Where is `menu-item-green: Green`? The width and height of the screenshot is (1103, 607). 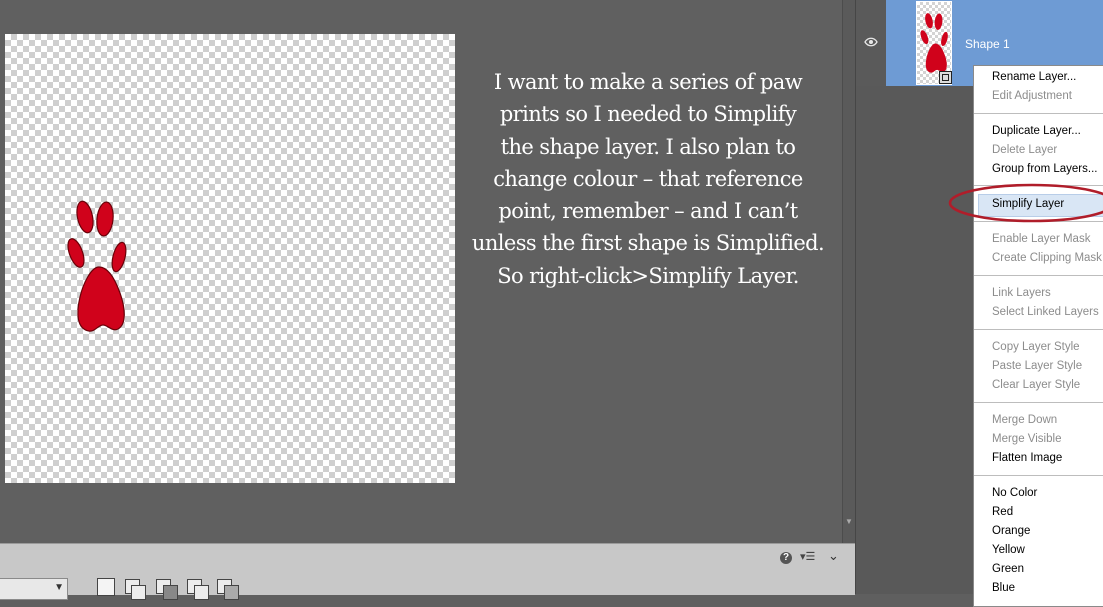
menu-item-green: Green is located at coordinates (1008, 569).